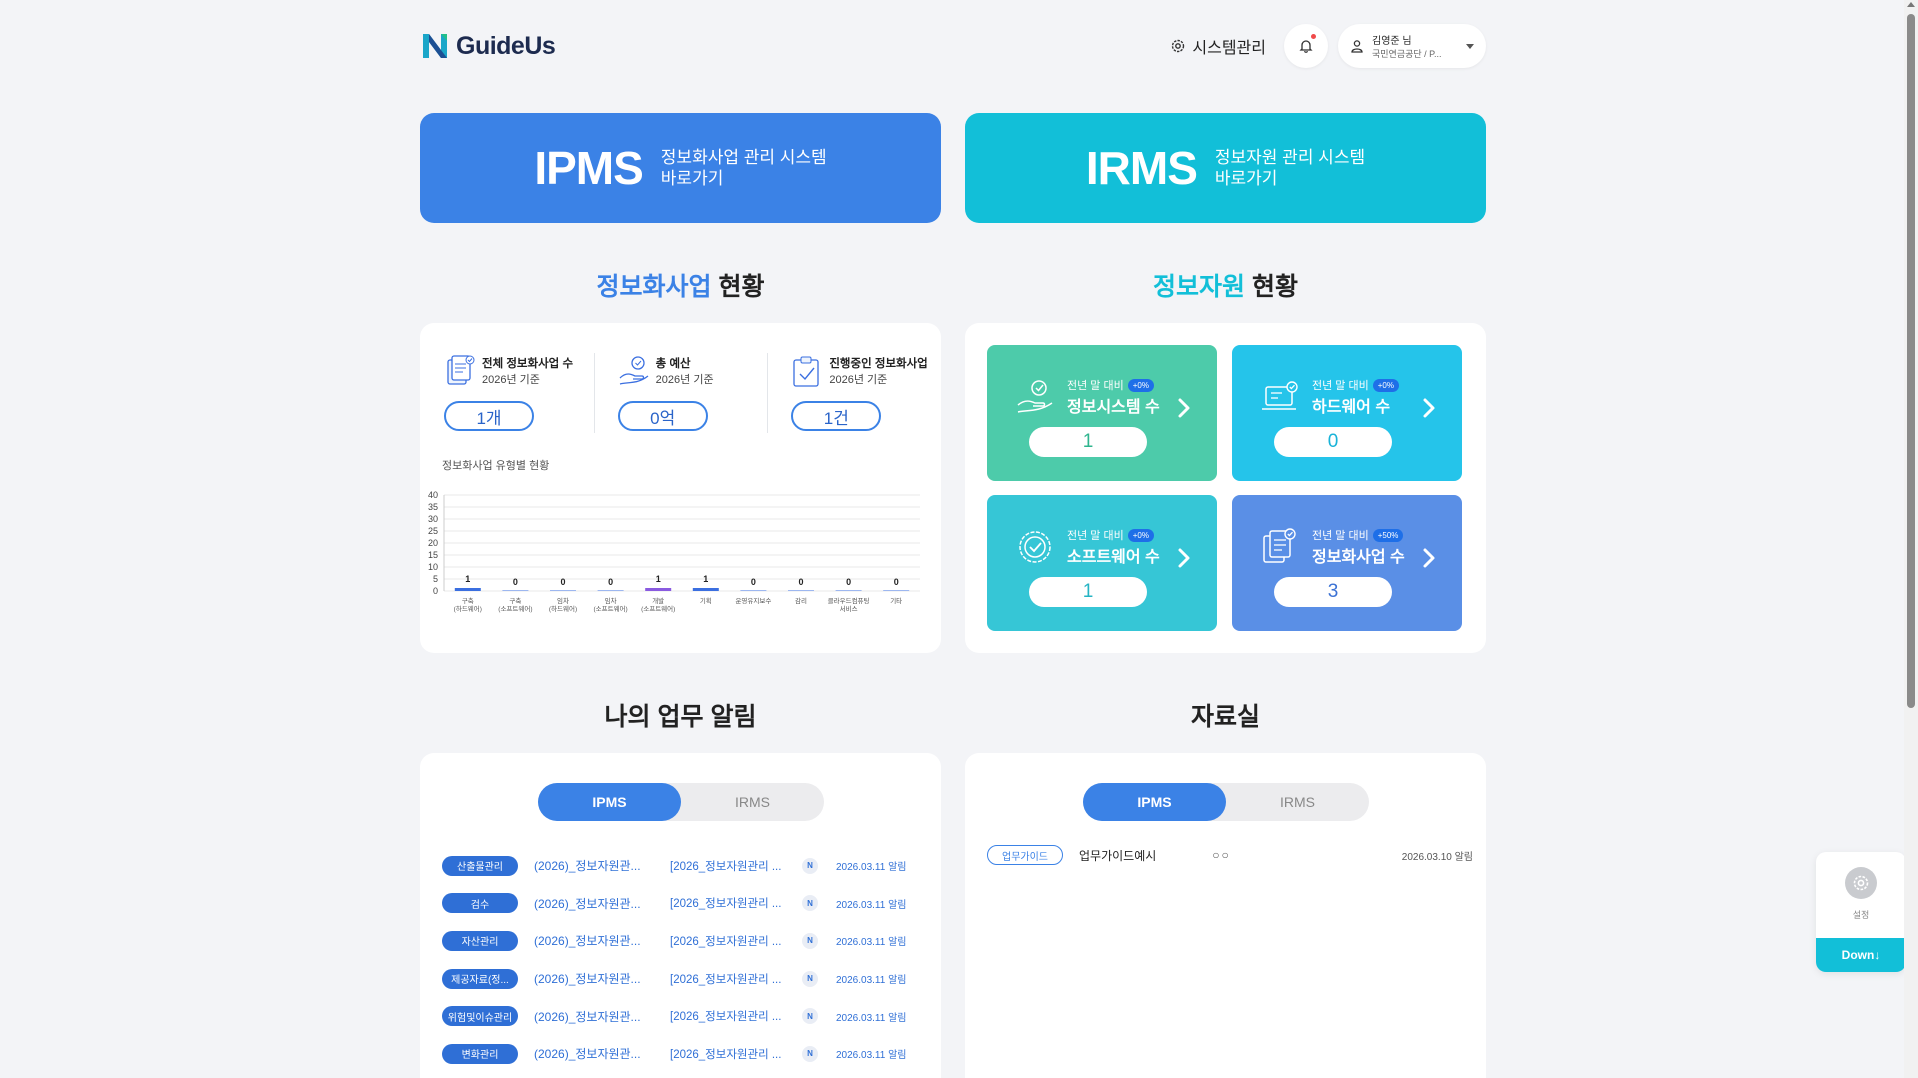 The width and height of the screenshot is (1918, 1078). Describe the element at coordinates (1306, 46) in the screenshot. I see `notification-button` at that location.